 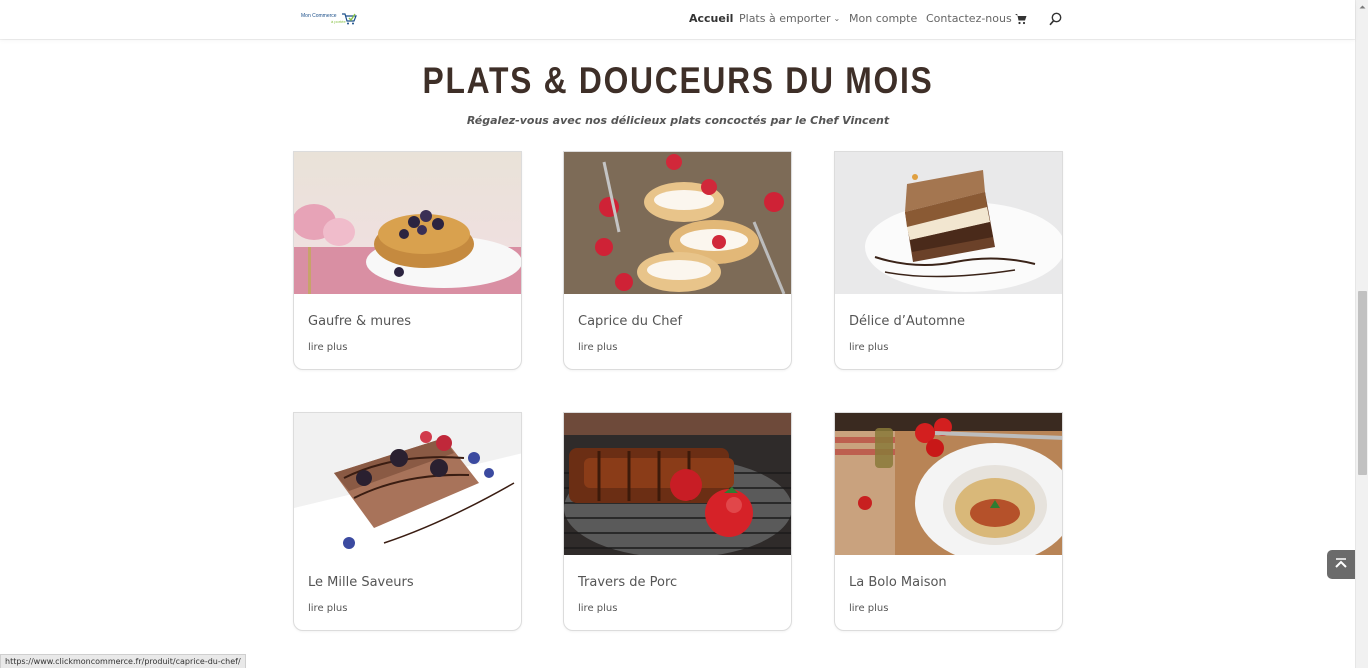 What do you see at coordinates (329, 19) in the screenshot?
I see `site-logo: Mon Commerce à portée` at bounding box center [329, 19].